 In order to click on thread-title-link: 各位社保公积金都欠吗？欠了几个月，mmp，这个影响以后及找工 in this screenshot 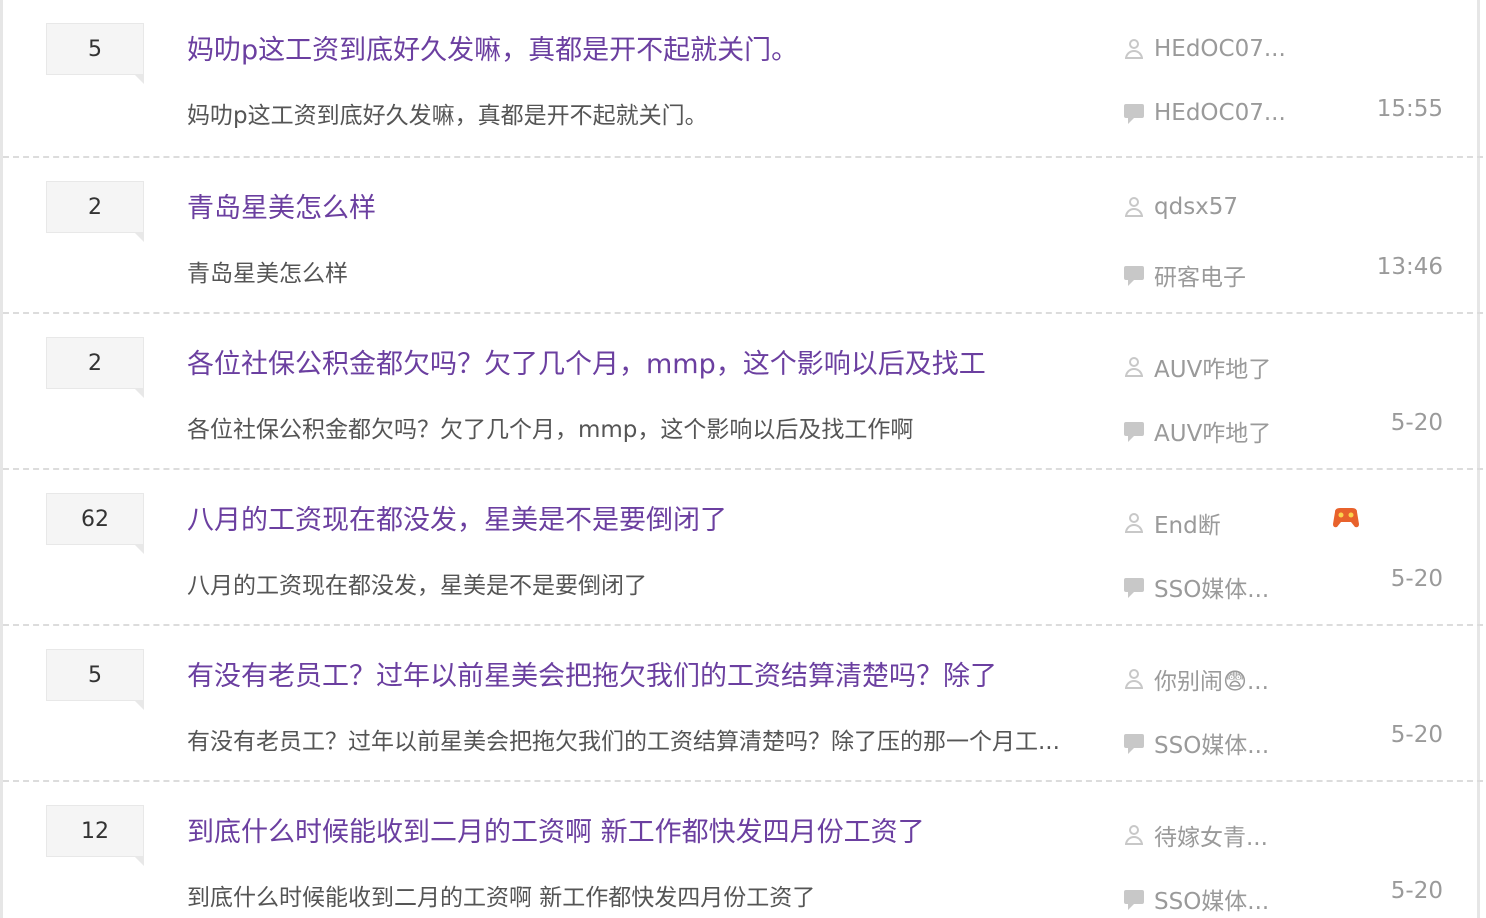, I will do `click(586, 361)`.